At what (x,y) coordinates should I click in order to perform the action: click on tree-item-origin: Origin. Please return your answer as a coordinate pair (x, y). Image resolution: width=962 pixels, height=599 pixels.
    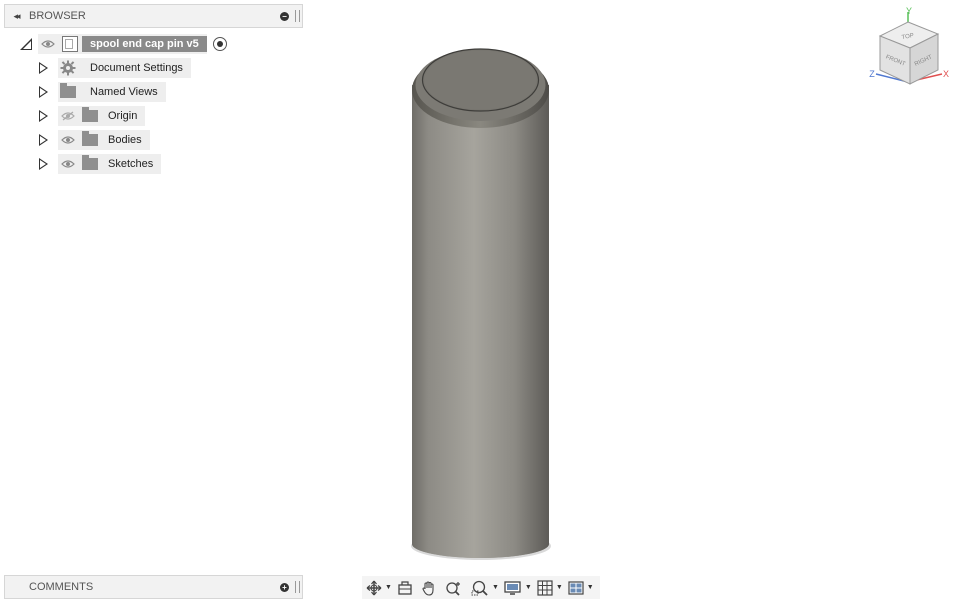
    Looking at the image, I should click on (92, 116).